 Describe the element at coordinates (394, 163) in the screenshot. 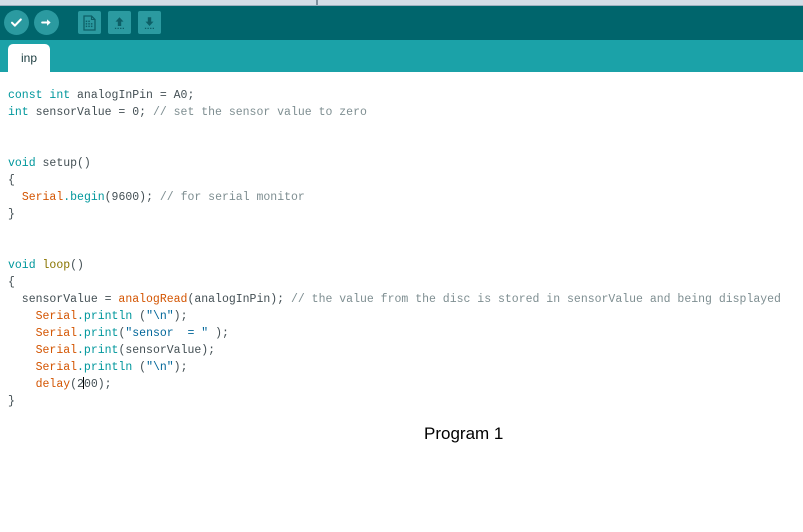

I see `code-line: void setup()` at that location.